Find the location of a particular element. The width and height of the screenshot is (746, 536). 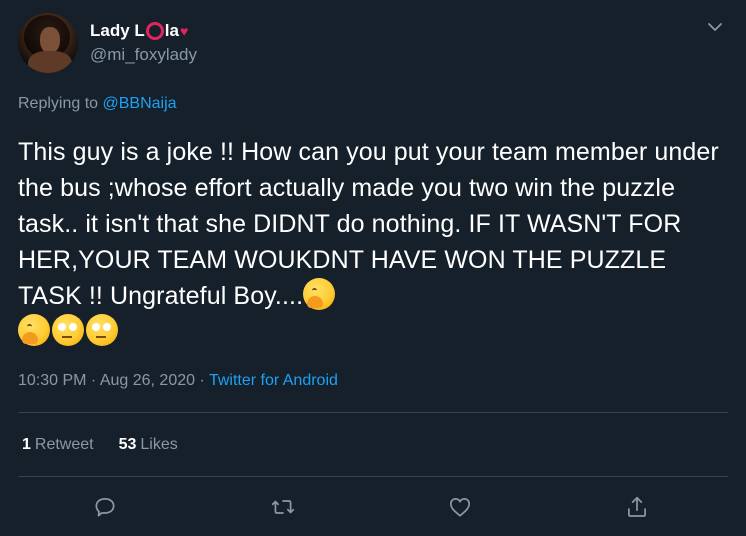

tweet-timestamp: 10:30 PM · Aug 26, 2020 · is located at coordinates (113, 380).